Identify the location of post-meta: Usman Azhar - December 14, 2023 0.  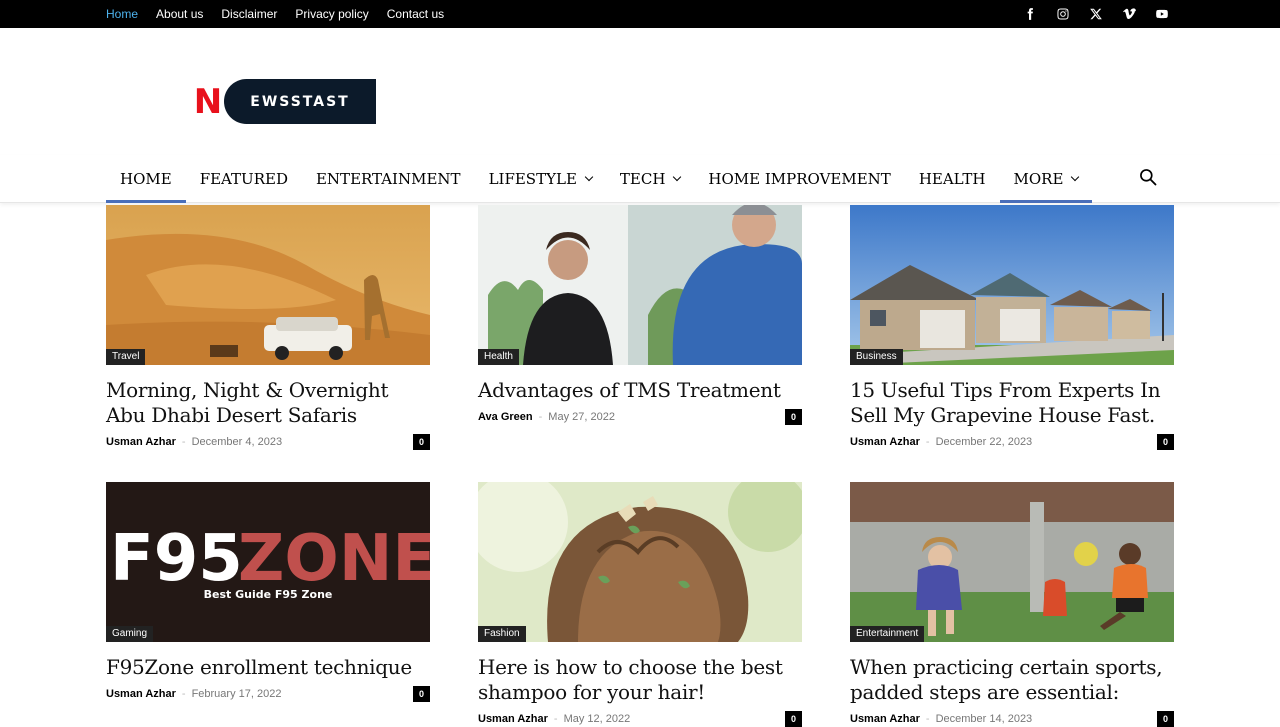
(1012, 719).